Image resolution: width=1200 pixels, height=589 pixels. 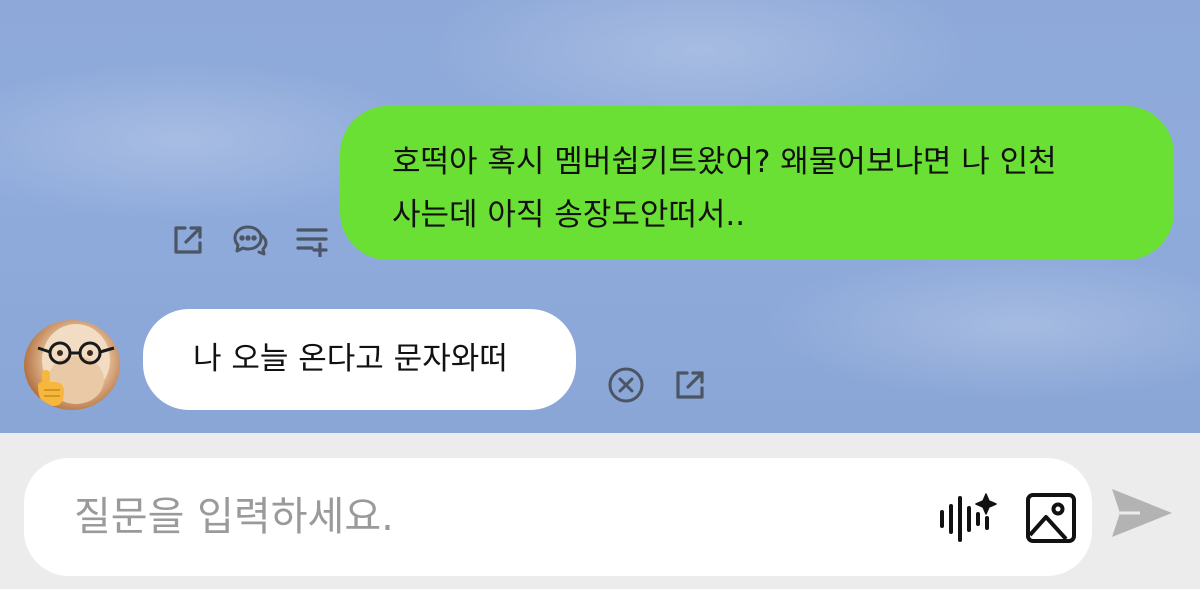 I want to click on sent-message-actions, so click(x=250, y=240).